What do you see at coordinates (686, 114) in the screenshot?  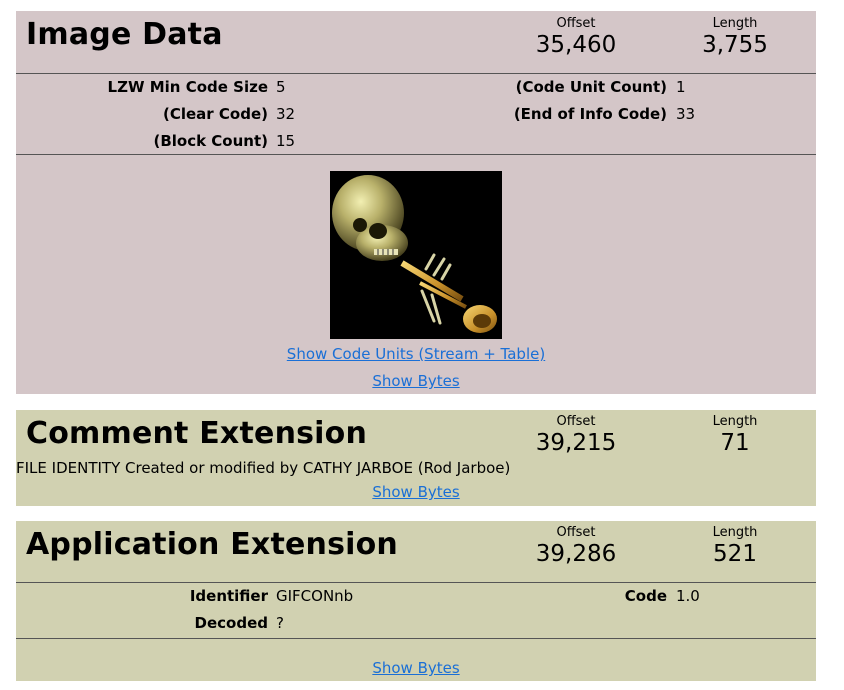 I see `end-of-info-code-value: 33` at bounding box center [686, 114].